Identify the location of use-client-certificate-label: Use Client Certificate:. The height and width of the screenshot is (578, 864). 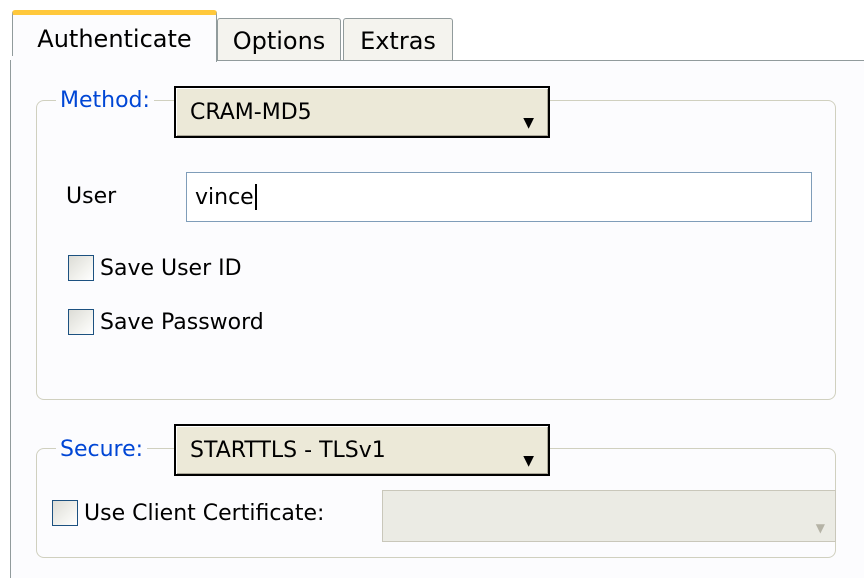
(204, 513).